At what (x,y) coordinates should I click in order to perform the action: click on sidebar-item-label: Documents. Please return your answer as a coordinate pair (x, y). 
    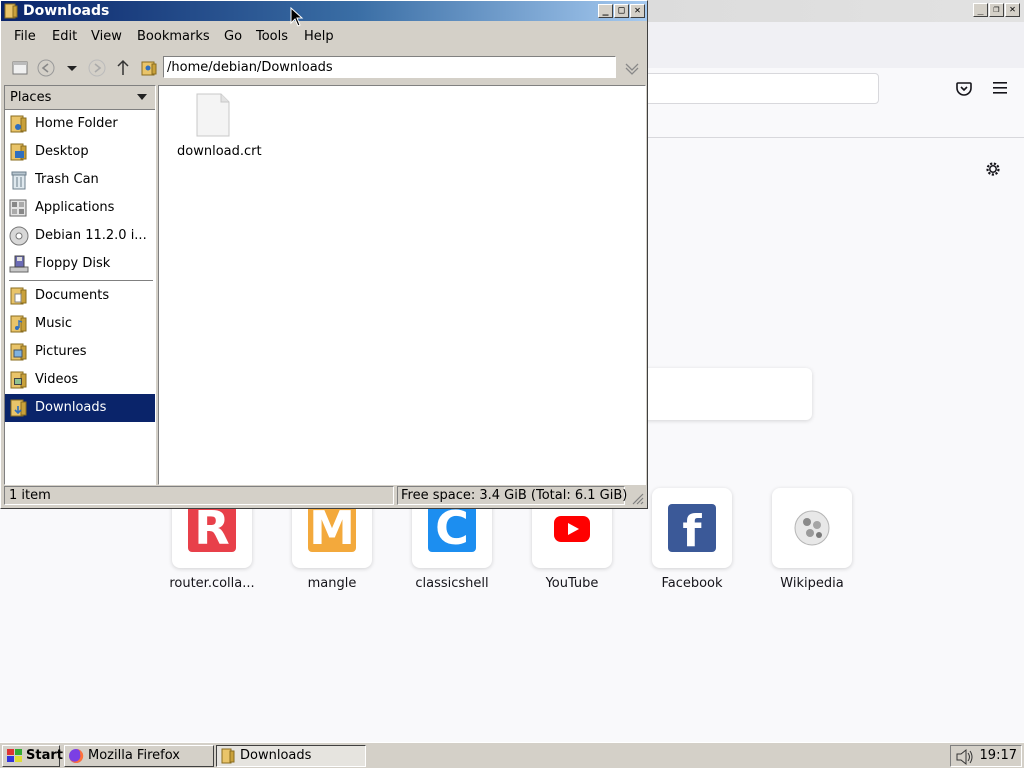
    Looking at the image, I should click on (72, 295).